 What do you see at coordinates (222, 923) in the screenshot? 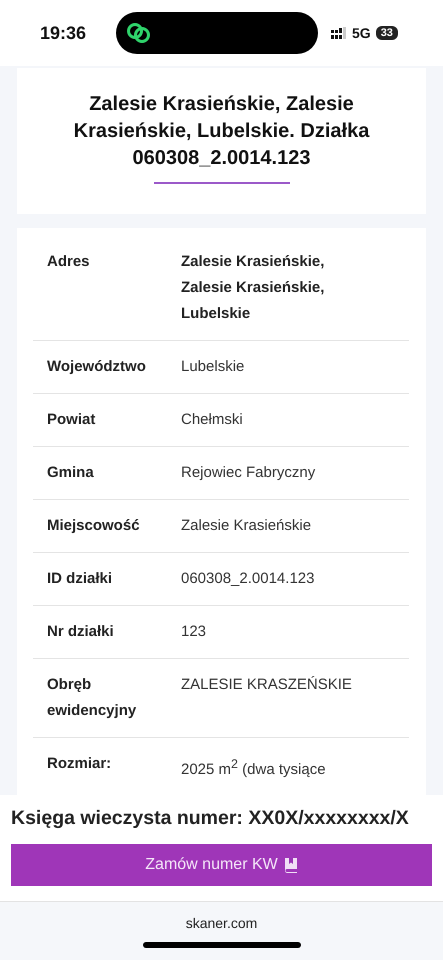
I see `url-label: skaner.com` at bounding box center [222, 923].